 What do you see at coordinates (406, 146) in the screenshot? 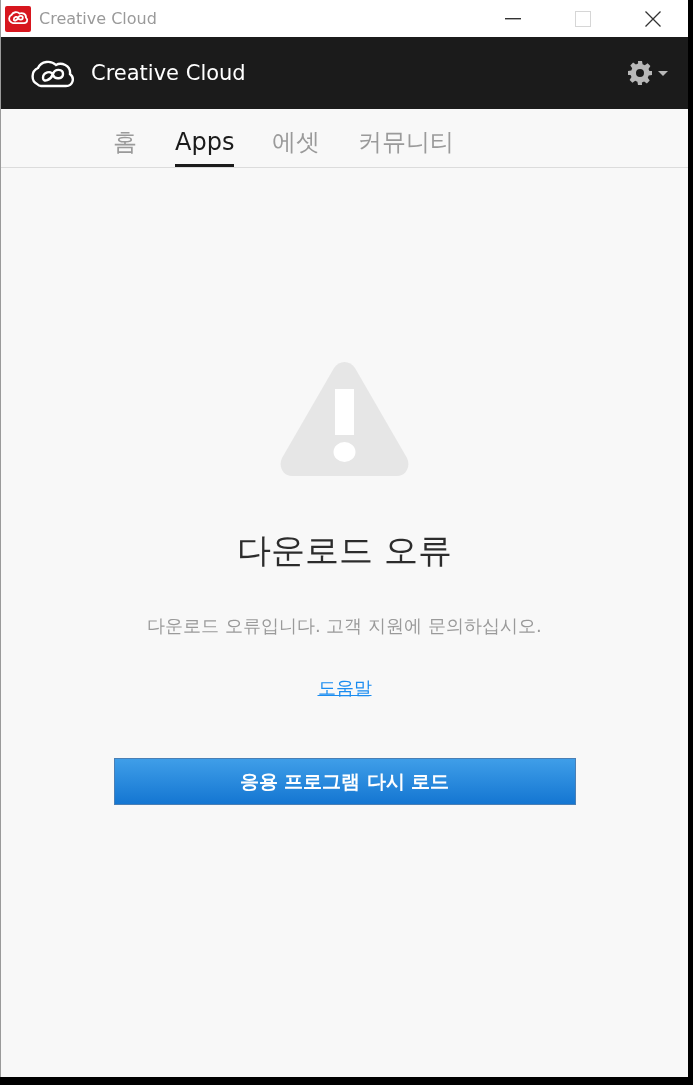
I see `nav-tab: 커뮤니티` at bounding box center [406, 146].